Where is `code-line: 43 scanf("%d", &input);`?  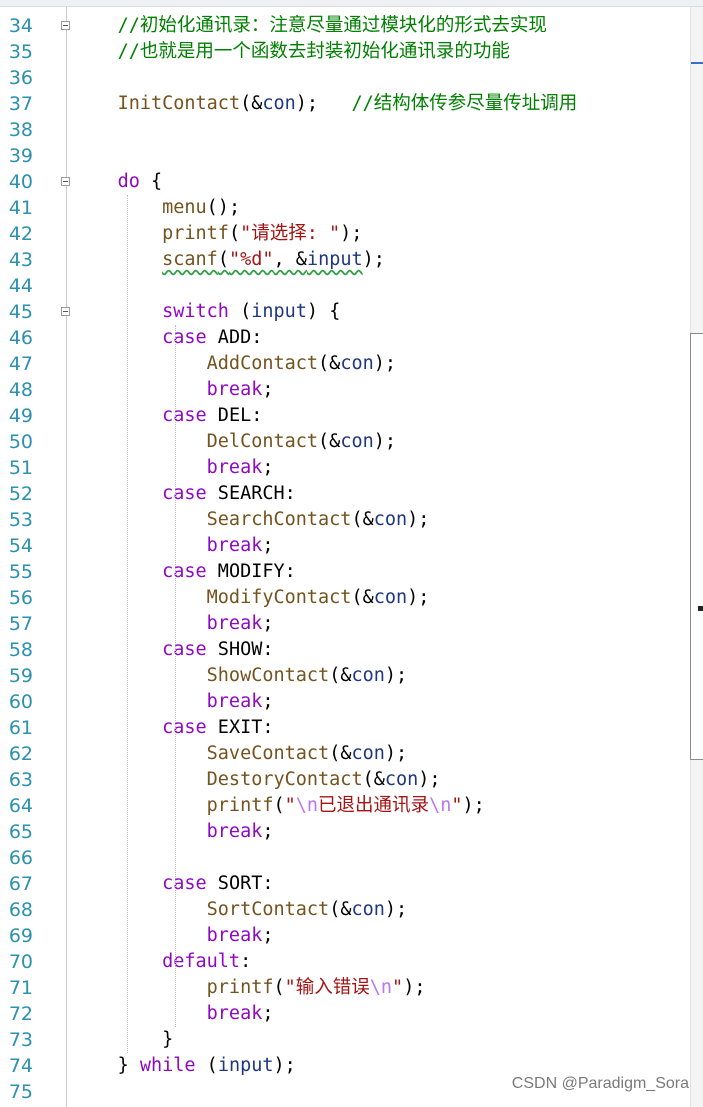
code-line: 43 scanf("%d", &input); is located at coordinates (345, 260).